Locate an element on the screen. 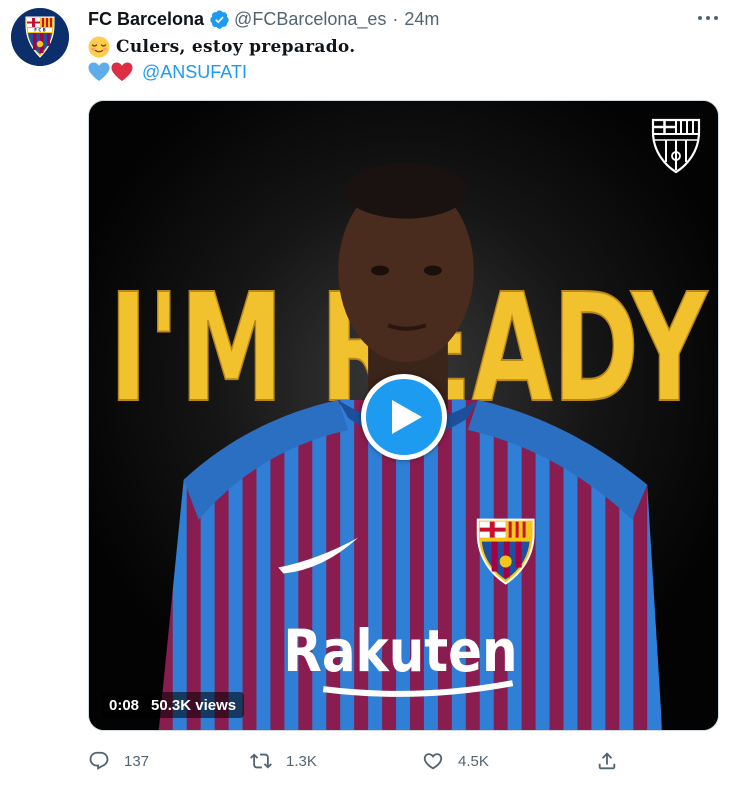 The image size is (740, 788). display-name: FC Barcelona is located at coordinates (146, 19).